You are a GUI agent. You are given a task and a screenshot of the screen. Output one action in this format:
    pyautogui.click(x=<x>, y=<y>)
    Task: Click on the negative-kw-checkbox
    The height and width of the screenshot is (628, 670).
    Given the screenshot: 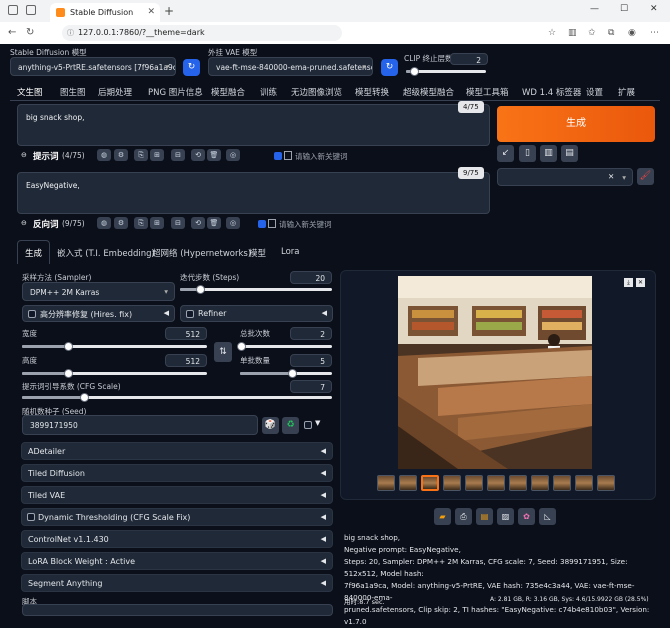 What is the action you would take?
    pyautogui.click(x=262, y=224)
    